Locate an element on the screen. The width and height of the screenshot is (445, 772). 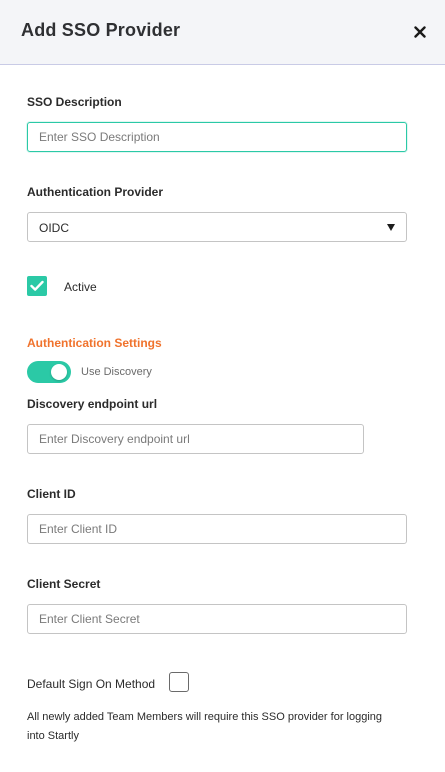
authentication-settings-title: Authentication Settings is located at coordinates (94, 343).